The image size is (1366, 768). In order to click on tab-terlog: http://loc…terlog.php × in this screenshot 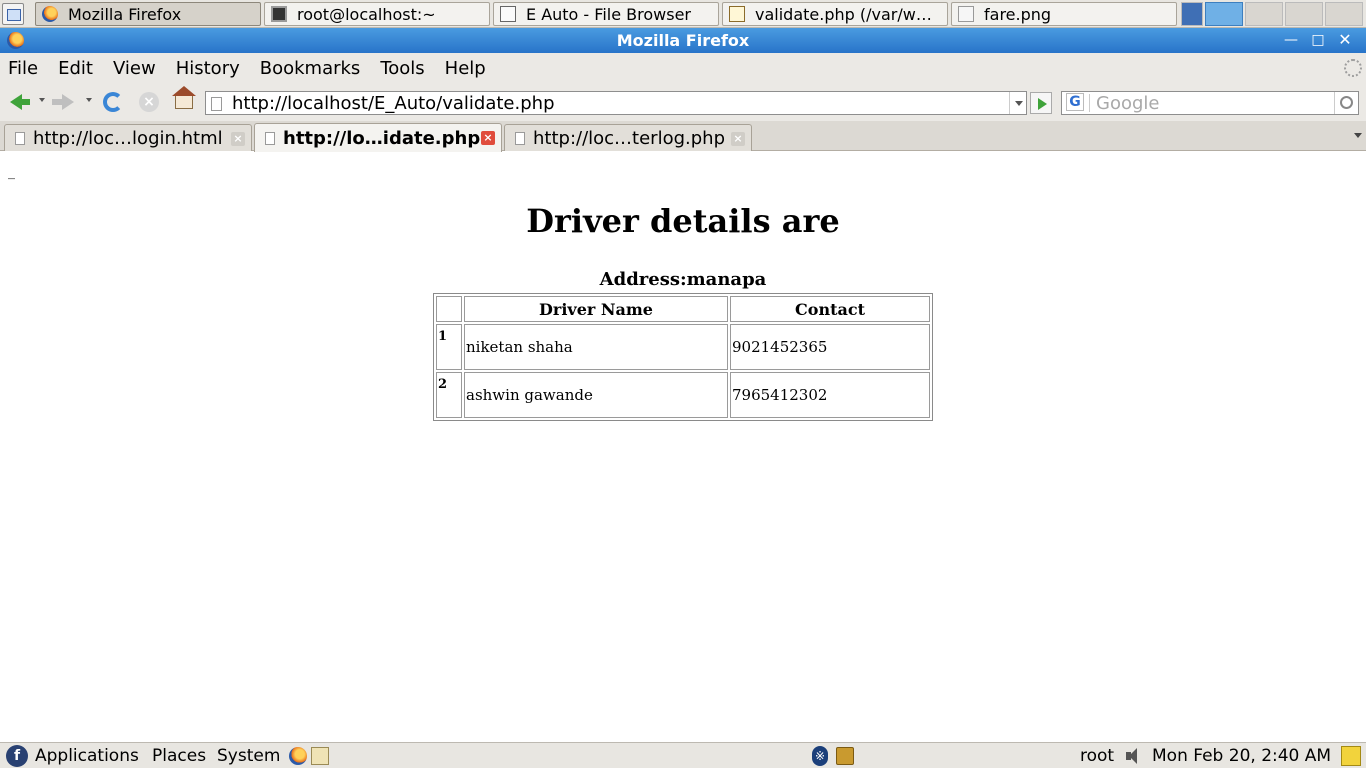, I will do `click(628, 137)`.